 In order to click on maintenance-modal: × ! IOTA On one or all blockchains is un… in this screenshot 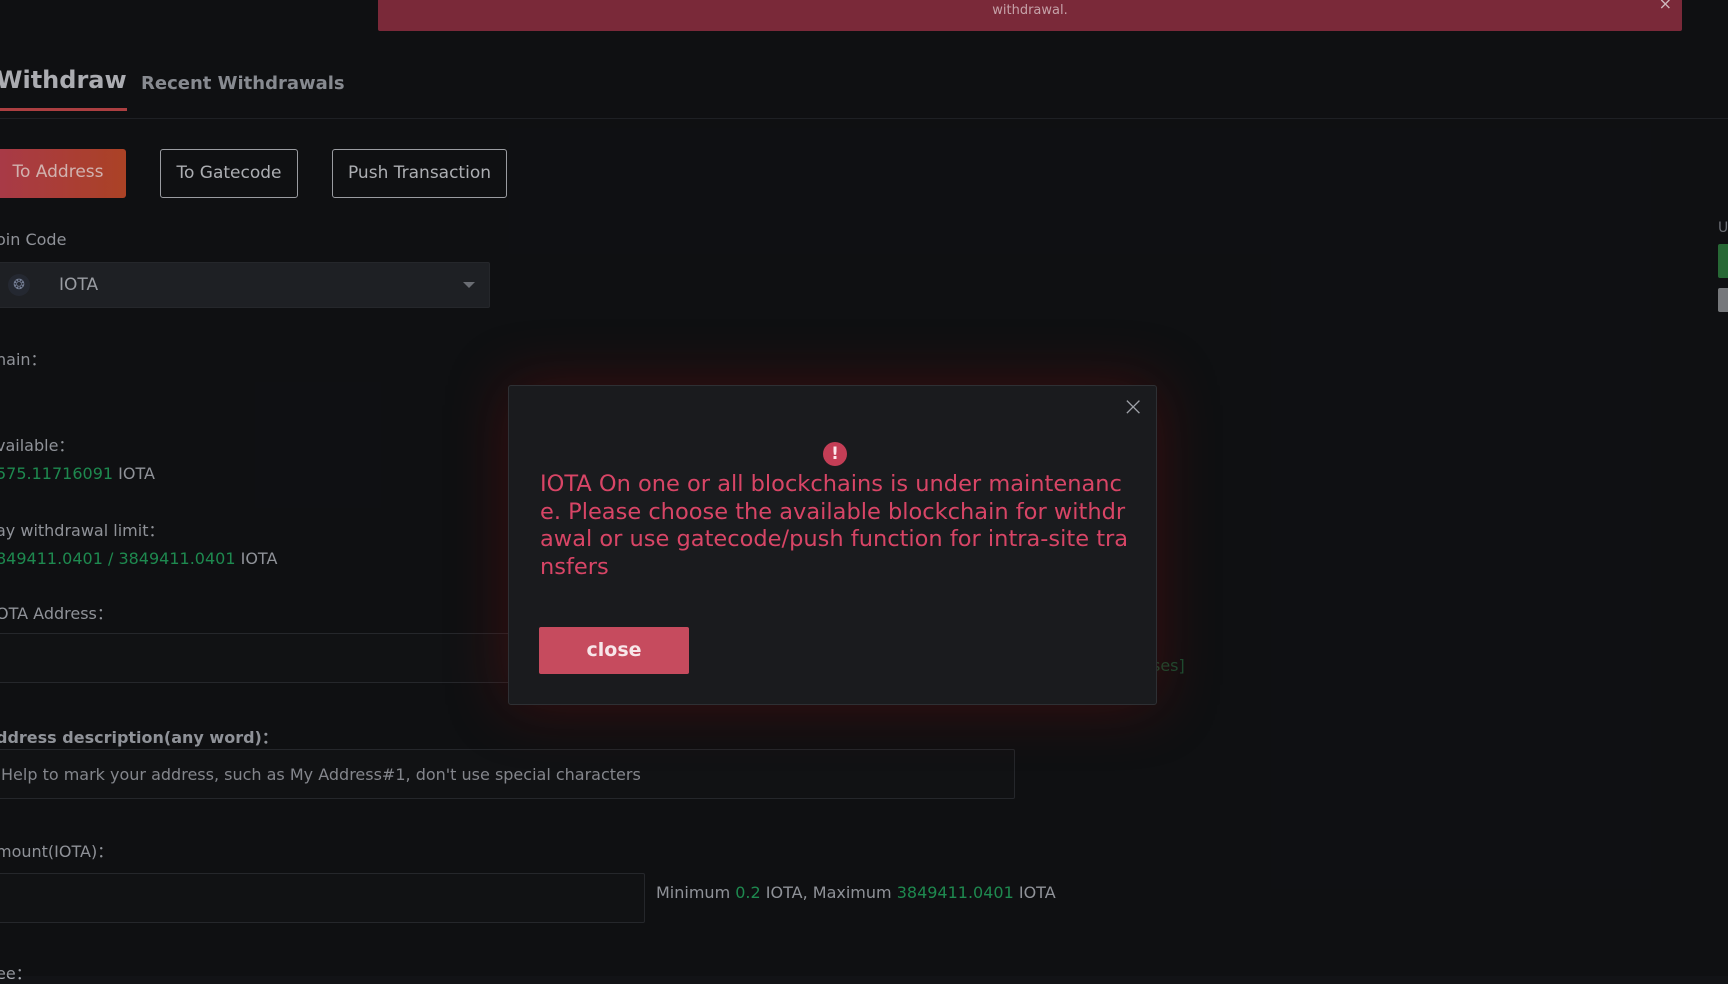, I will do `click(832, 545)`.